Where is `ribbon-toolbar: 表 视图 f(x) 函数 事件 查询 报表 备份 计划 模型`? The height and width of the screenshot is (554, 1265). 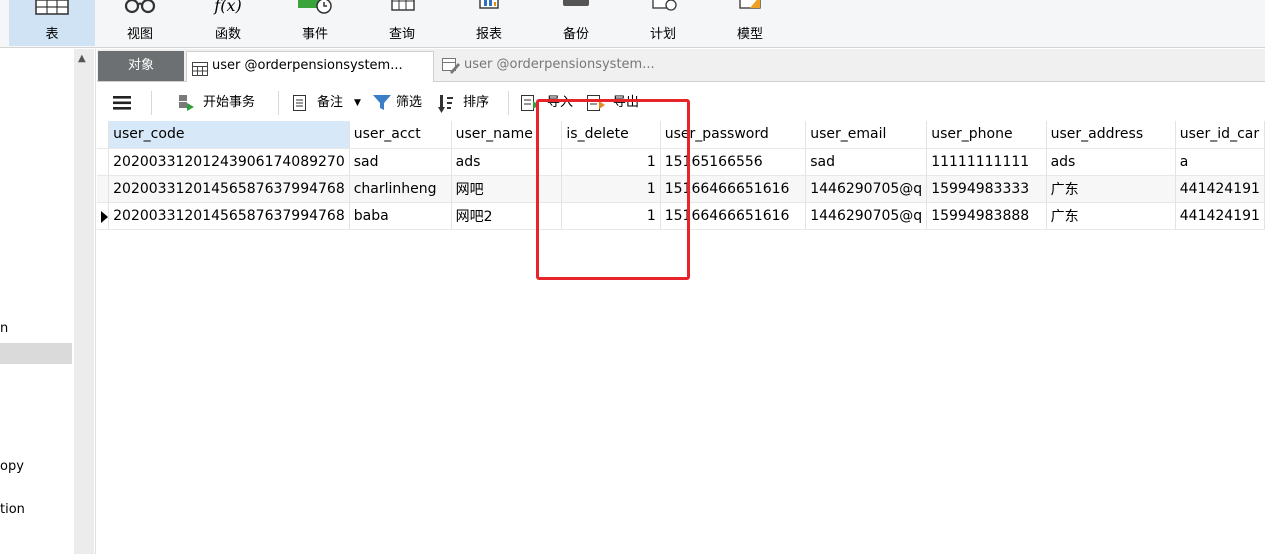 ribbon-toolbar: 表 视图 f(x) 函数 事件 查询 报表 备份 计划 模型 is located at coordinates (632, 24).